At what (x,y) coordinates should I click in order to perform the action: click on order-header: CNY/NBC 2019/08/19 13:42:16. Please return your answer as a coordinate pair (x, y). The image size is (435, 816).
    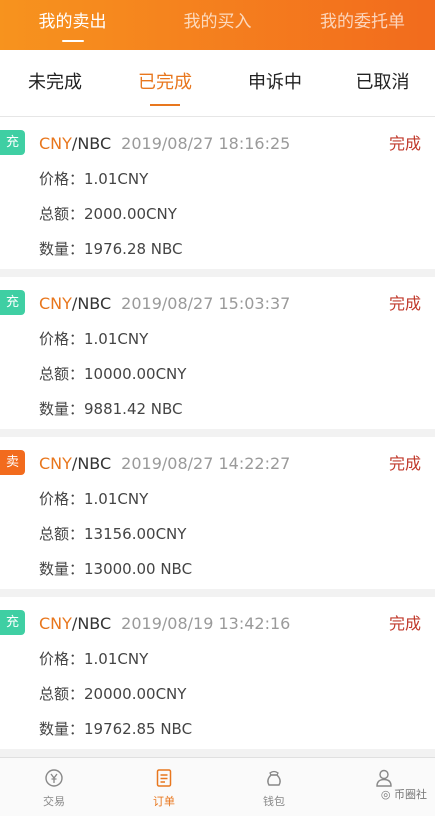
    Looking at the image, I should click on (164, 623).